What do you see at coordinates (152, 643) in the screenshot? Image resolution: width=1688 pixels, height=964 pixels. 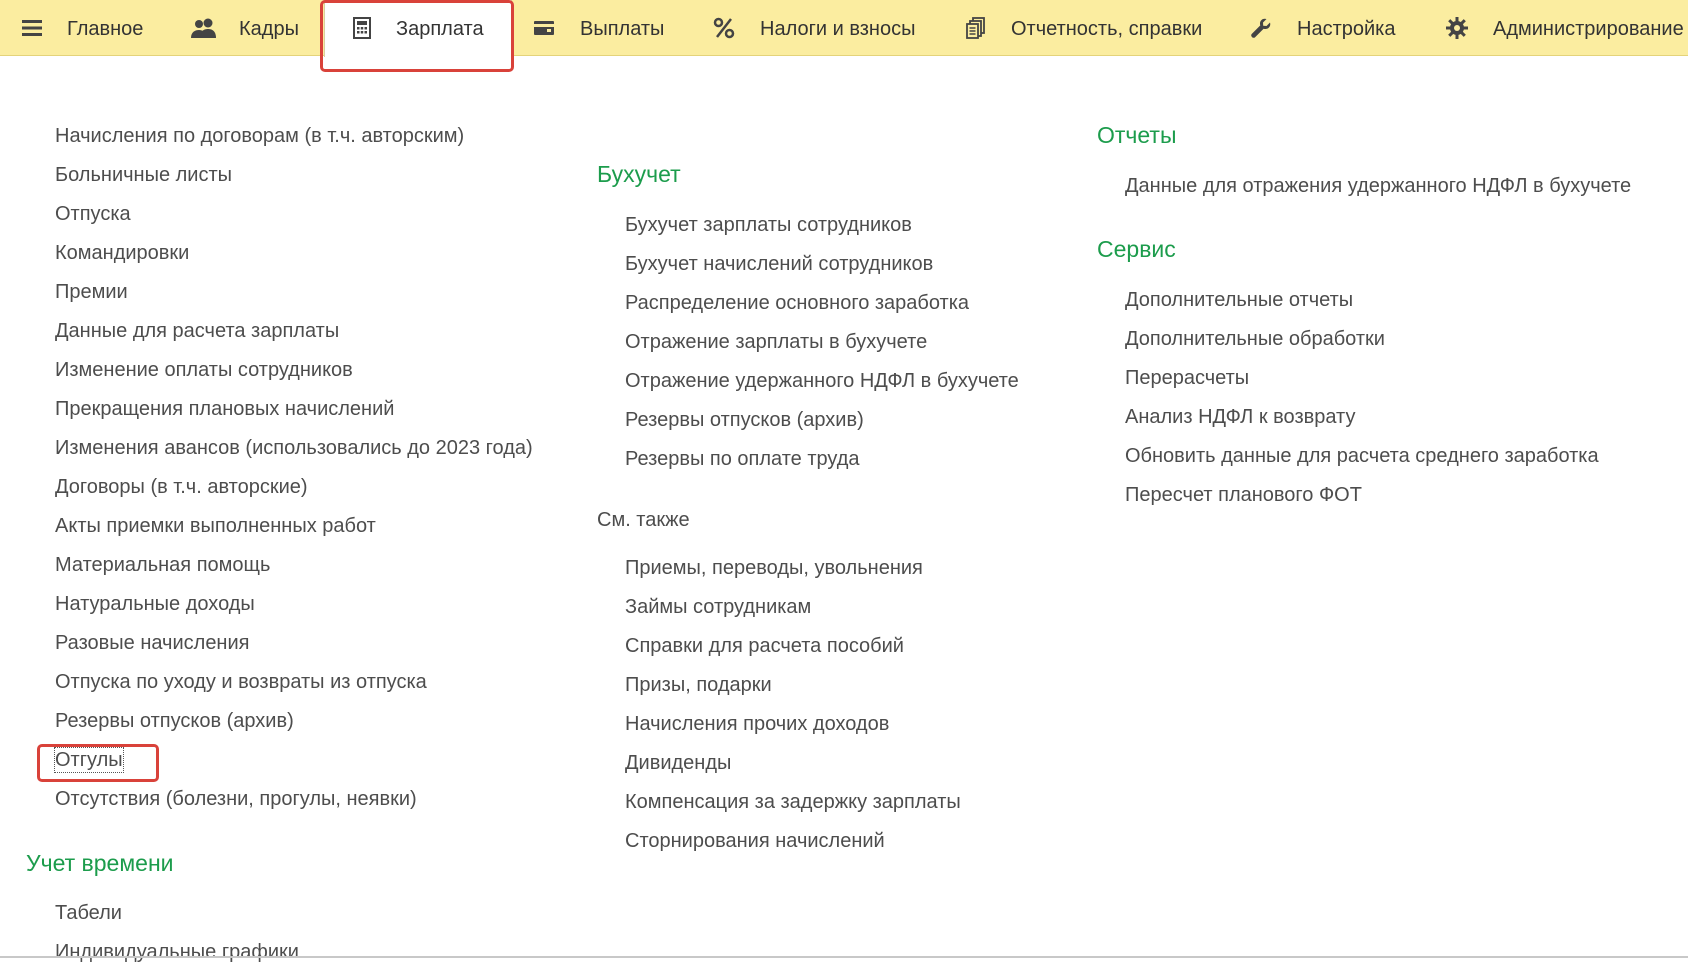 I see `col1-item: Разовые начисления` at bounding box center [152, 643].